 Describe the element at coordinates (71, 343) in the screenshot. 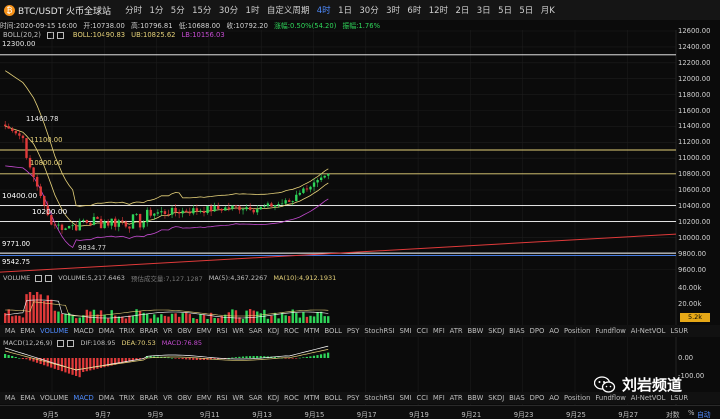

I see `macd-close-checkbox` at that location.